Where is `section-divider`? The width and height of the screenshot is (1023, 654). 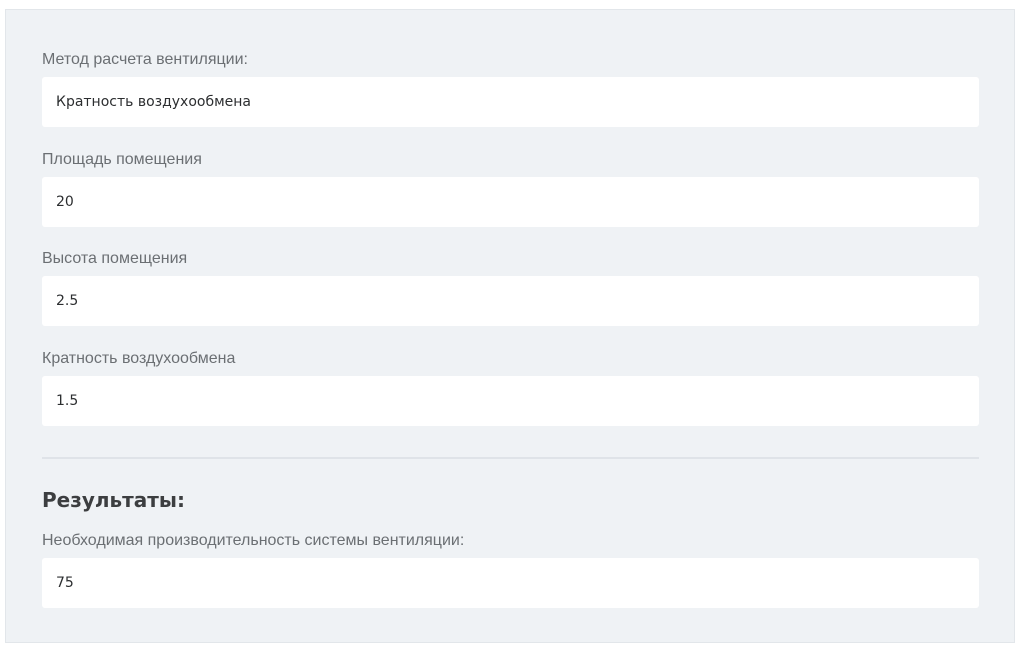
section-divider is located at coordinates (510, 458).